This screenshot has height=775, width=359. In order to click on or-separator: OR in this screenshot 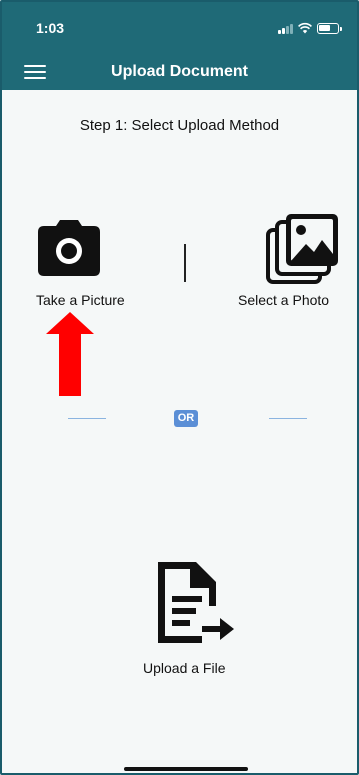, I will do `click(186, 418)`.